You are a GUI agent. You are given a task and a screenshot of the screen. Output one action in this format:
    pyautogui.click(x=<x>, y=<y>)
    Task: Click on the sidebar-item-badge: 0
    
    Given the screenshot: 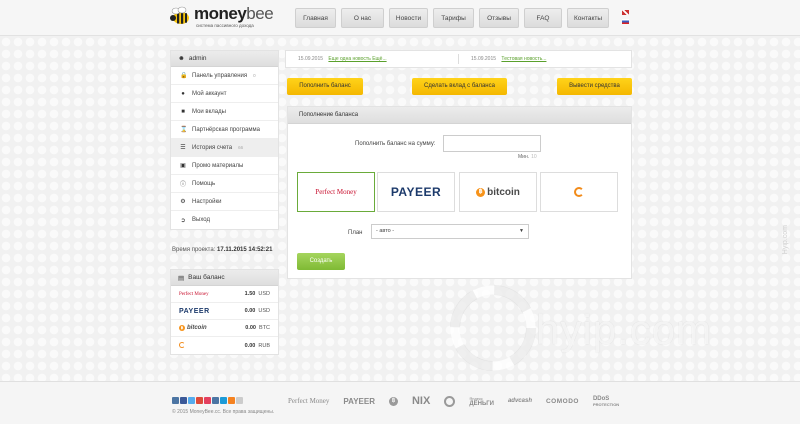 What is the action you would take?
    pyautogui.click(x=254, y=75)
    